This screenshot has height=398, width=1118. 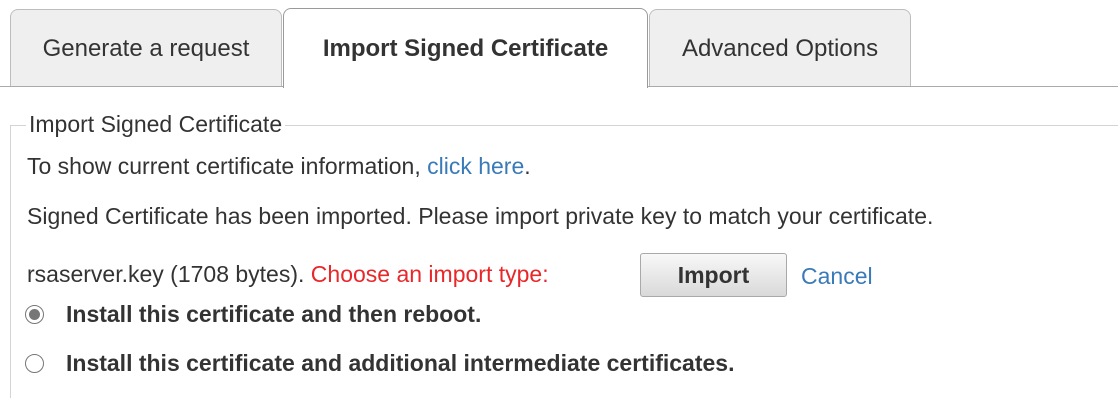 What do you see at coordinates (156, 124) in the screenshot?
I see `fieldset-legend: Import Signed Certificate` at bounding box center [156, 124].